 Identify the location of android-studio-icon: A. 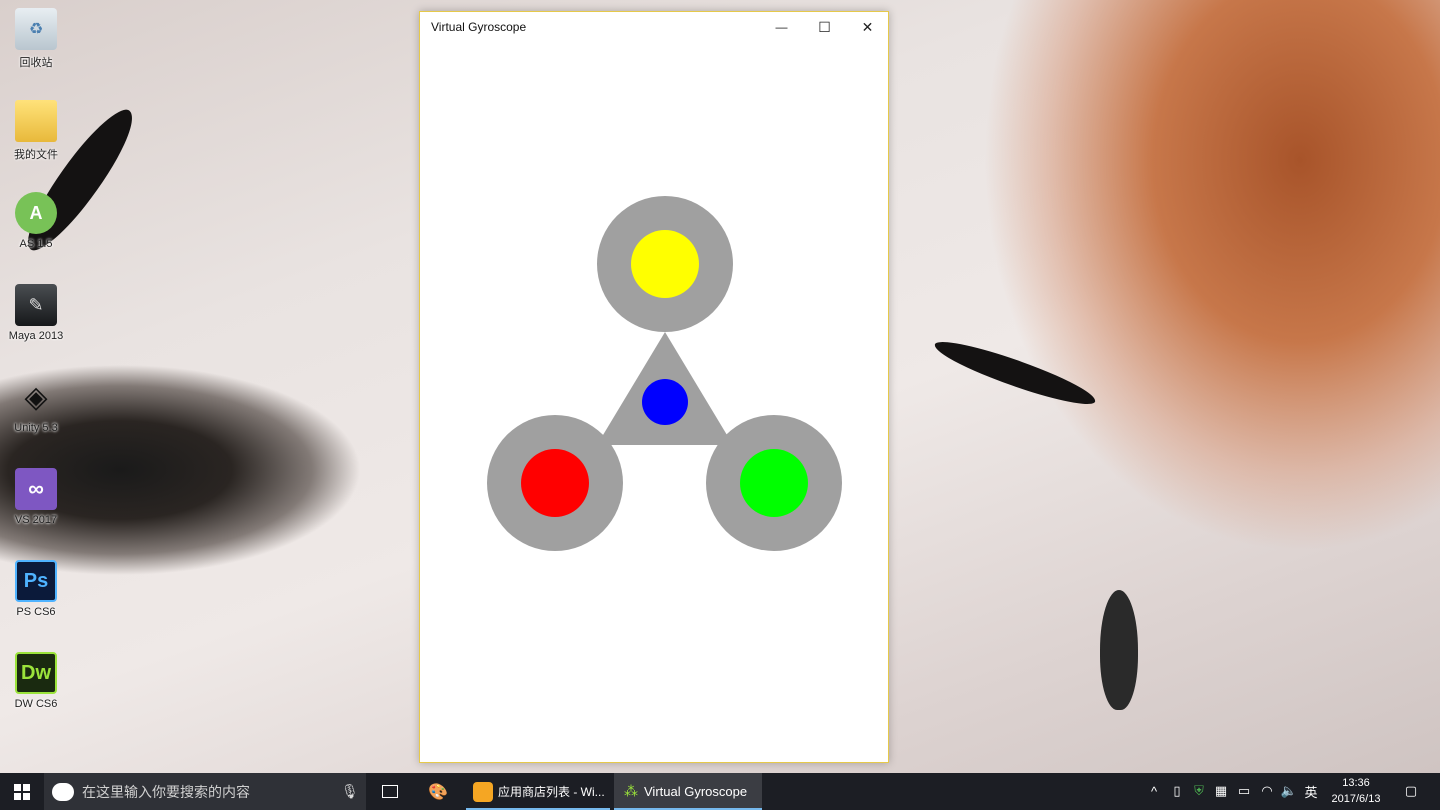
(36, 213).